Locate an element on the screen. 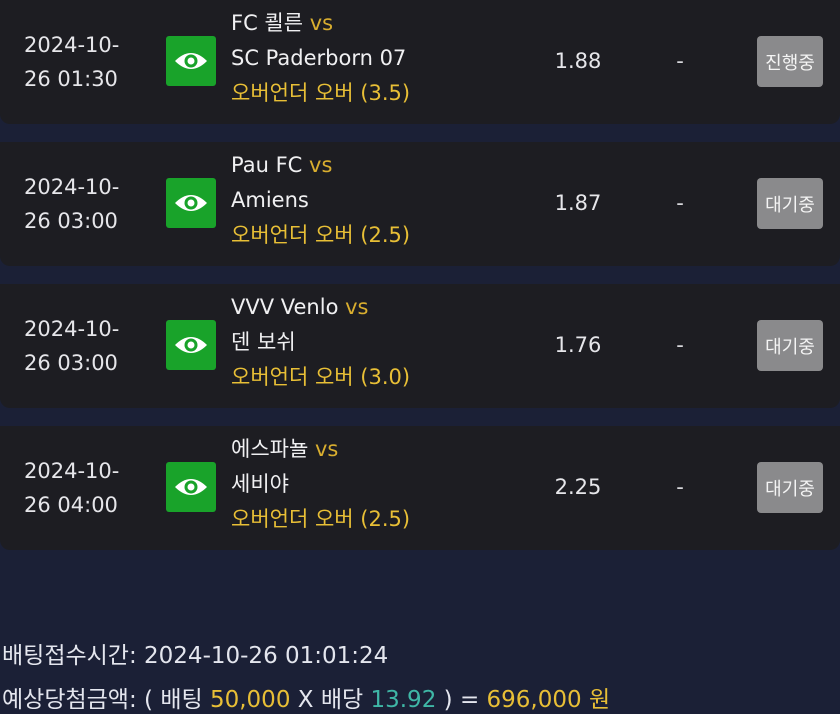 The width and height of the screenshot is (840, 714). home-team: VVV Venlo is located at coordinates (285, 307).